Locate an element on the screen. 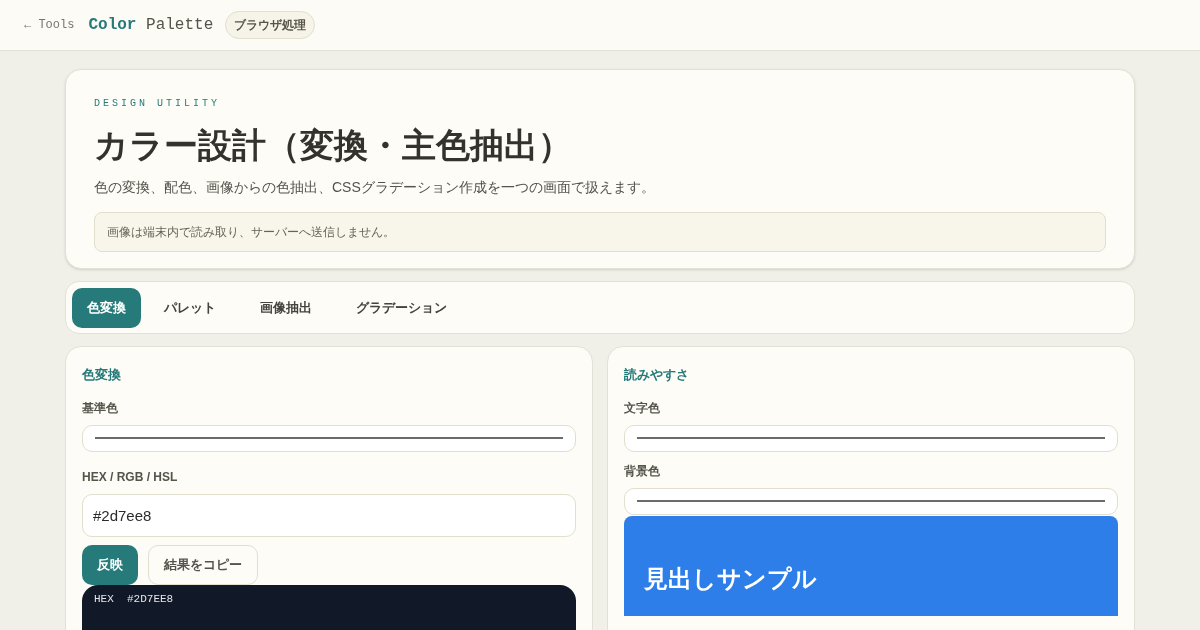 Image resolution: width=1200 pixels, height=630 pixels. page-title: カラー設計（変換・主色抽出） is located at coordinates (333, 145).